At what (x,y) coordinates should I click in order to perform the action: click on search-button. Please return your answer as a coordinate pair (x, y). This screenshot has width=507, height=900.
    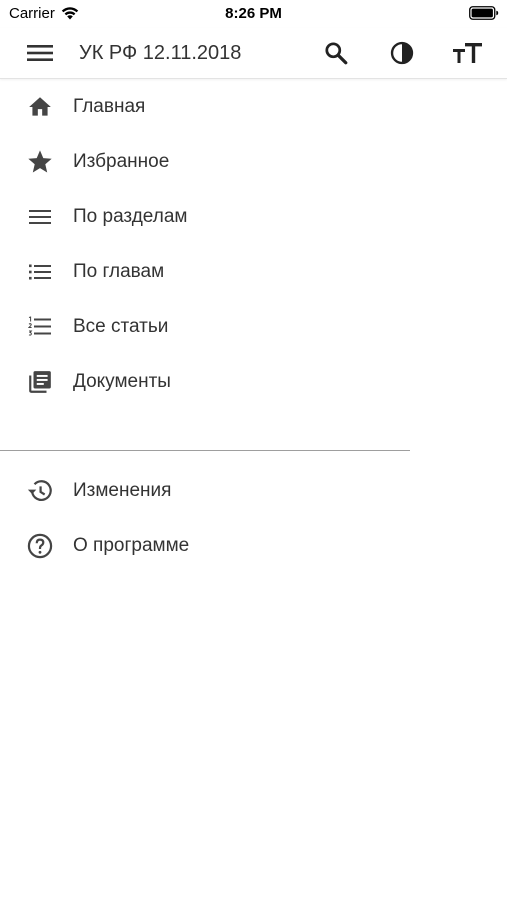
    Looking at the image, I should click on (336, 53).